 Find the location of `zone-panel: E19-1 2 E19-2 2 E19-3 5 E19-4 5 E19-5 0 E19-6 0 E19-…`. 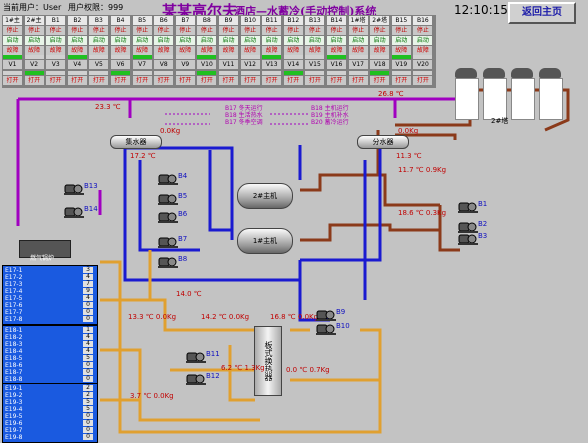

zone-panel: E19-1 2 E19-2 2 E19-3 5 E19-4 5 E19-5 0 E19-6 0 E19-… is located at coordinates (50, 413).